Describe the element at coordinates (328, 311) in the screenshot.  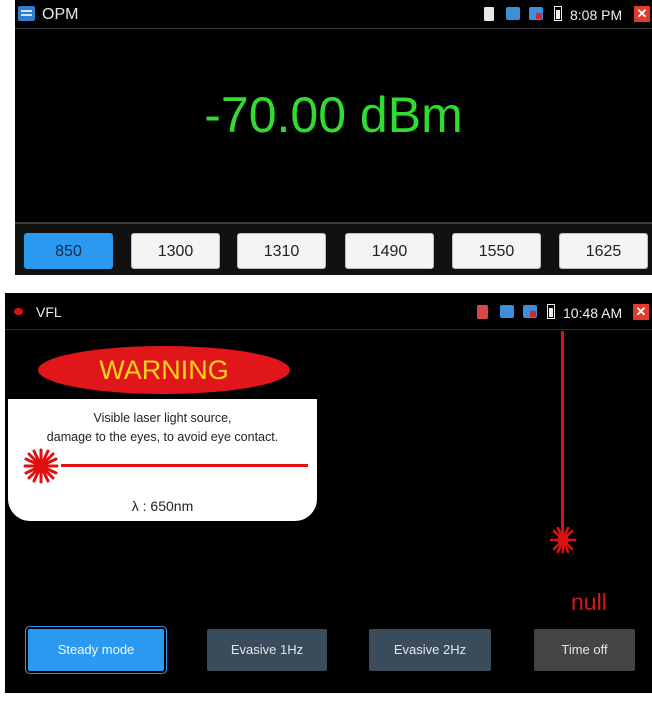
I see `status-bar: VFL 10:48 AM ✕` at that location.